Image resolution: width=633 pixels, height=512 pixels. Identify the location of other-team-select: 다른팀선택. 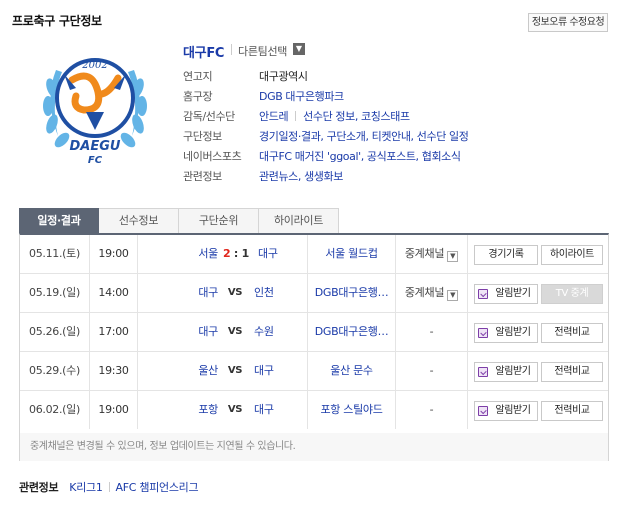
(262, 51).